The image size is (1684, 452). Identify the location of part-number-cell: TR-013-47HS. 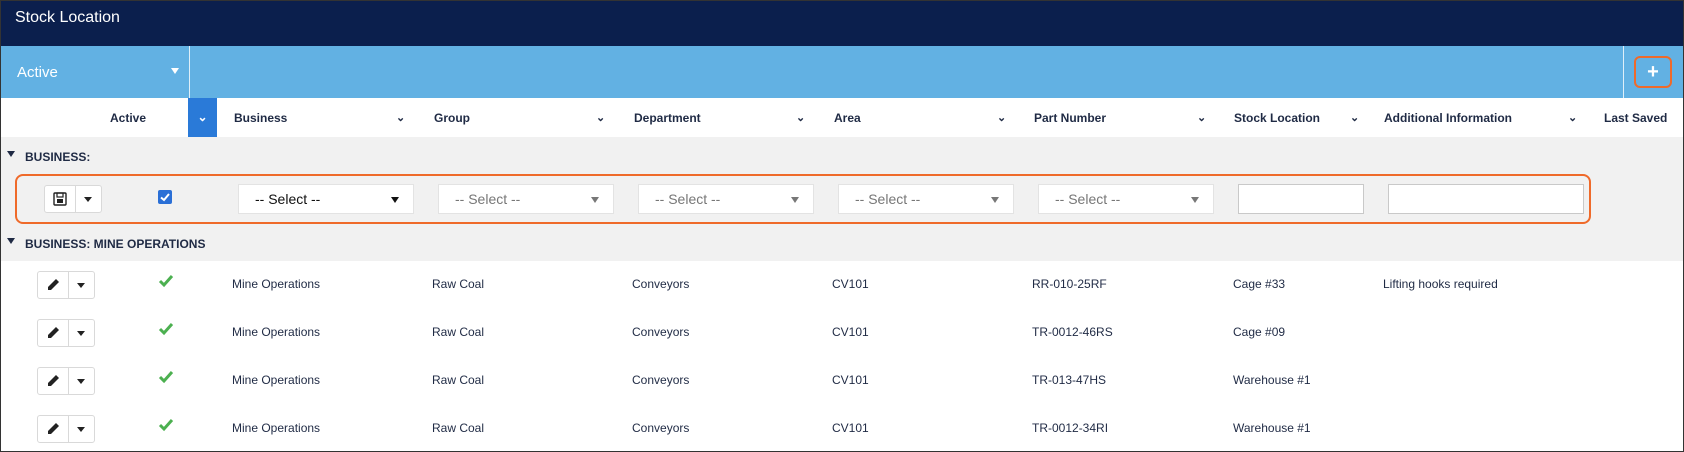
(1069, 380).